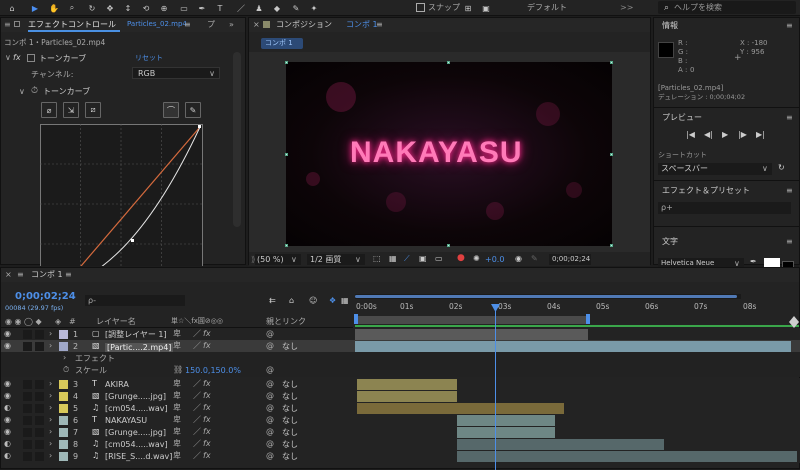 The image size is (800, 470). I want to click on scale-value: 150.0,150.0%, so click(213, 371).